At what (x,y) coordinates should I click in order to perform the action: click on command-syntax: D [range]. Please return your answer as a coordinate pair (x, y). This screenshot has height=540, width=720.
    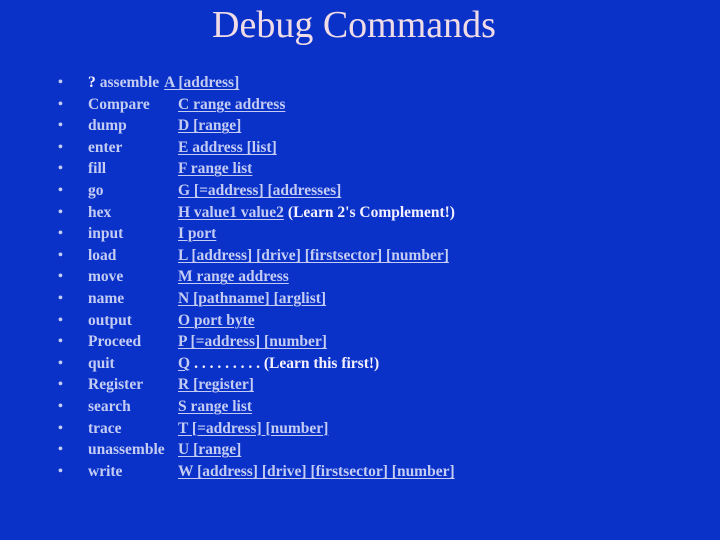
    Looking at the image, I should click on (210, 126).